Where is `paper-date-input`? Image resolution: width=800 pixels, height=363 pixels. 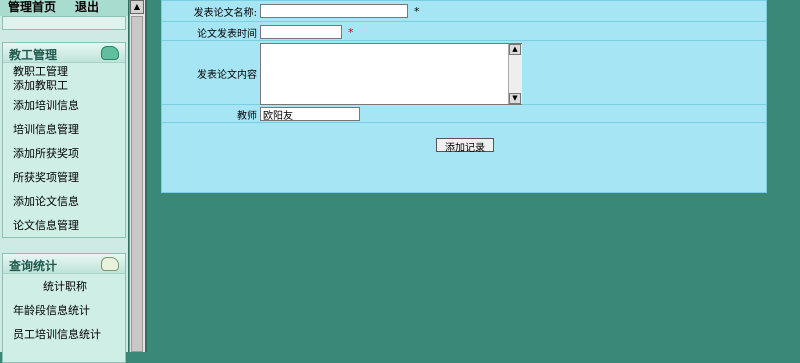 paper-date-input is located at coordinates (301, 32).